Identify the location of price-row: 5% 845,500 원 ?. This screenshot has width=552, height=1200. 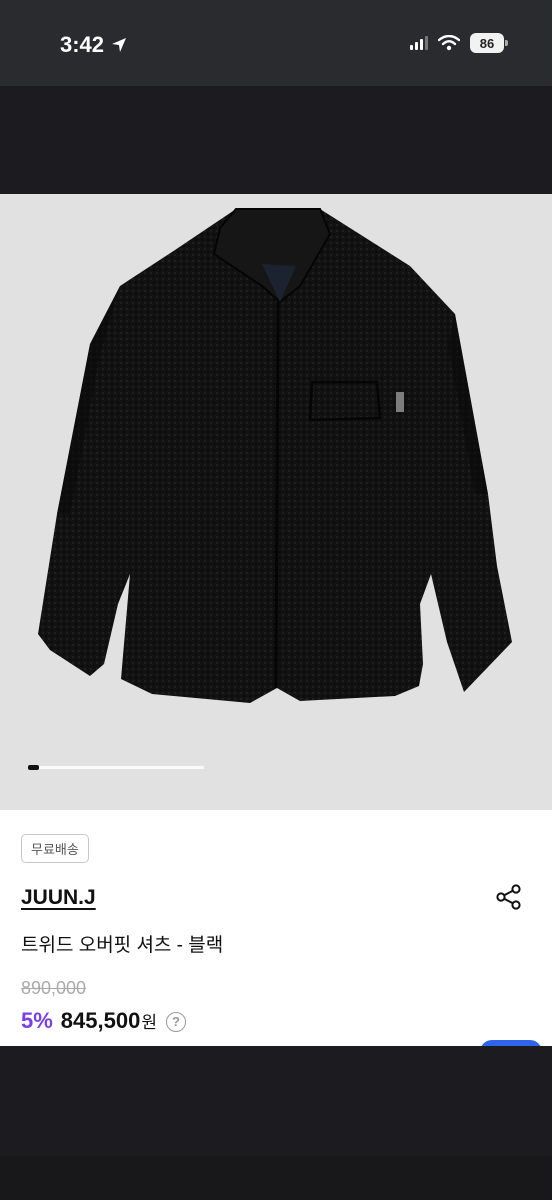
(103, 1021).